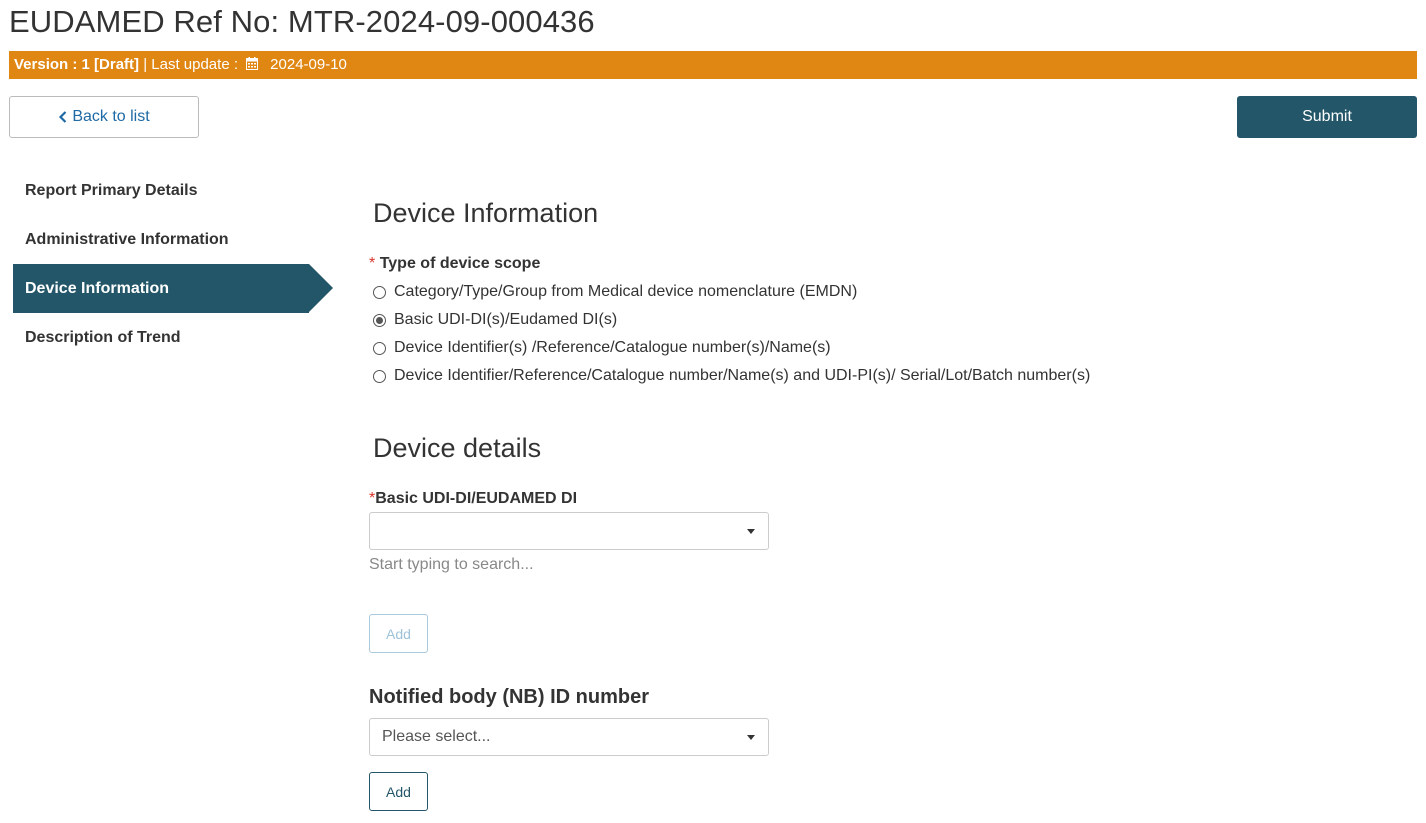 Image resolution: width=1426 pixels, height=823 pixels. I want to click on add-udi-di-button: Add, so click(398, 633).